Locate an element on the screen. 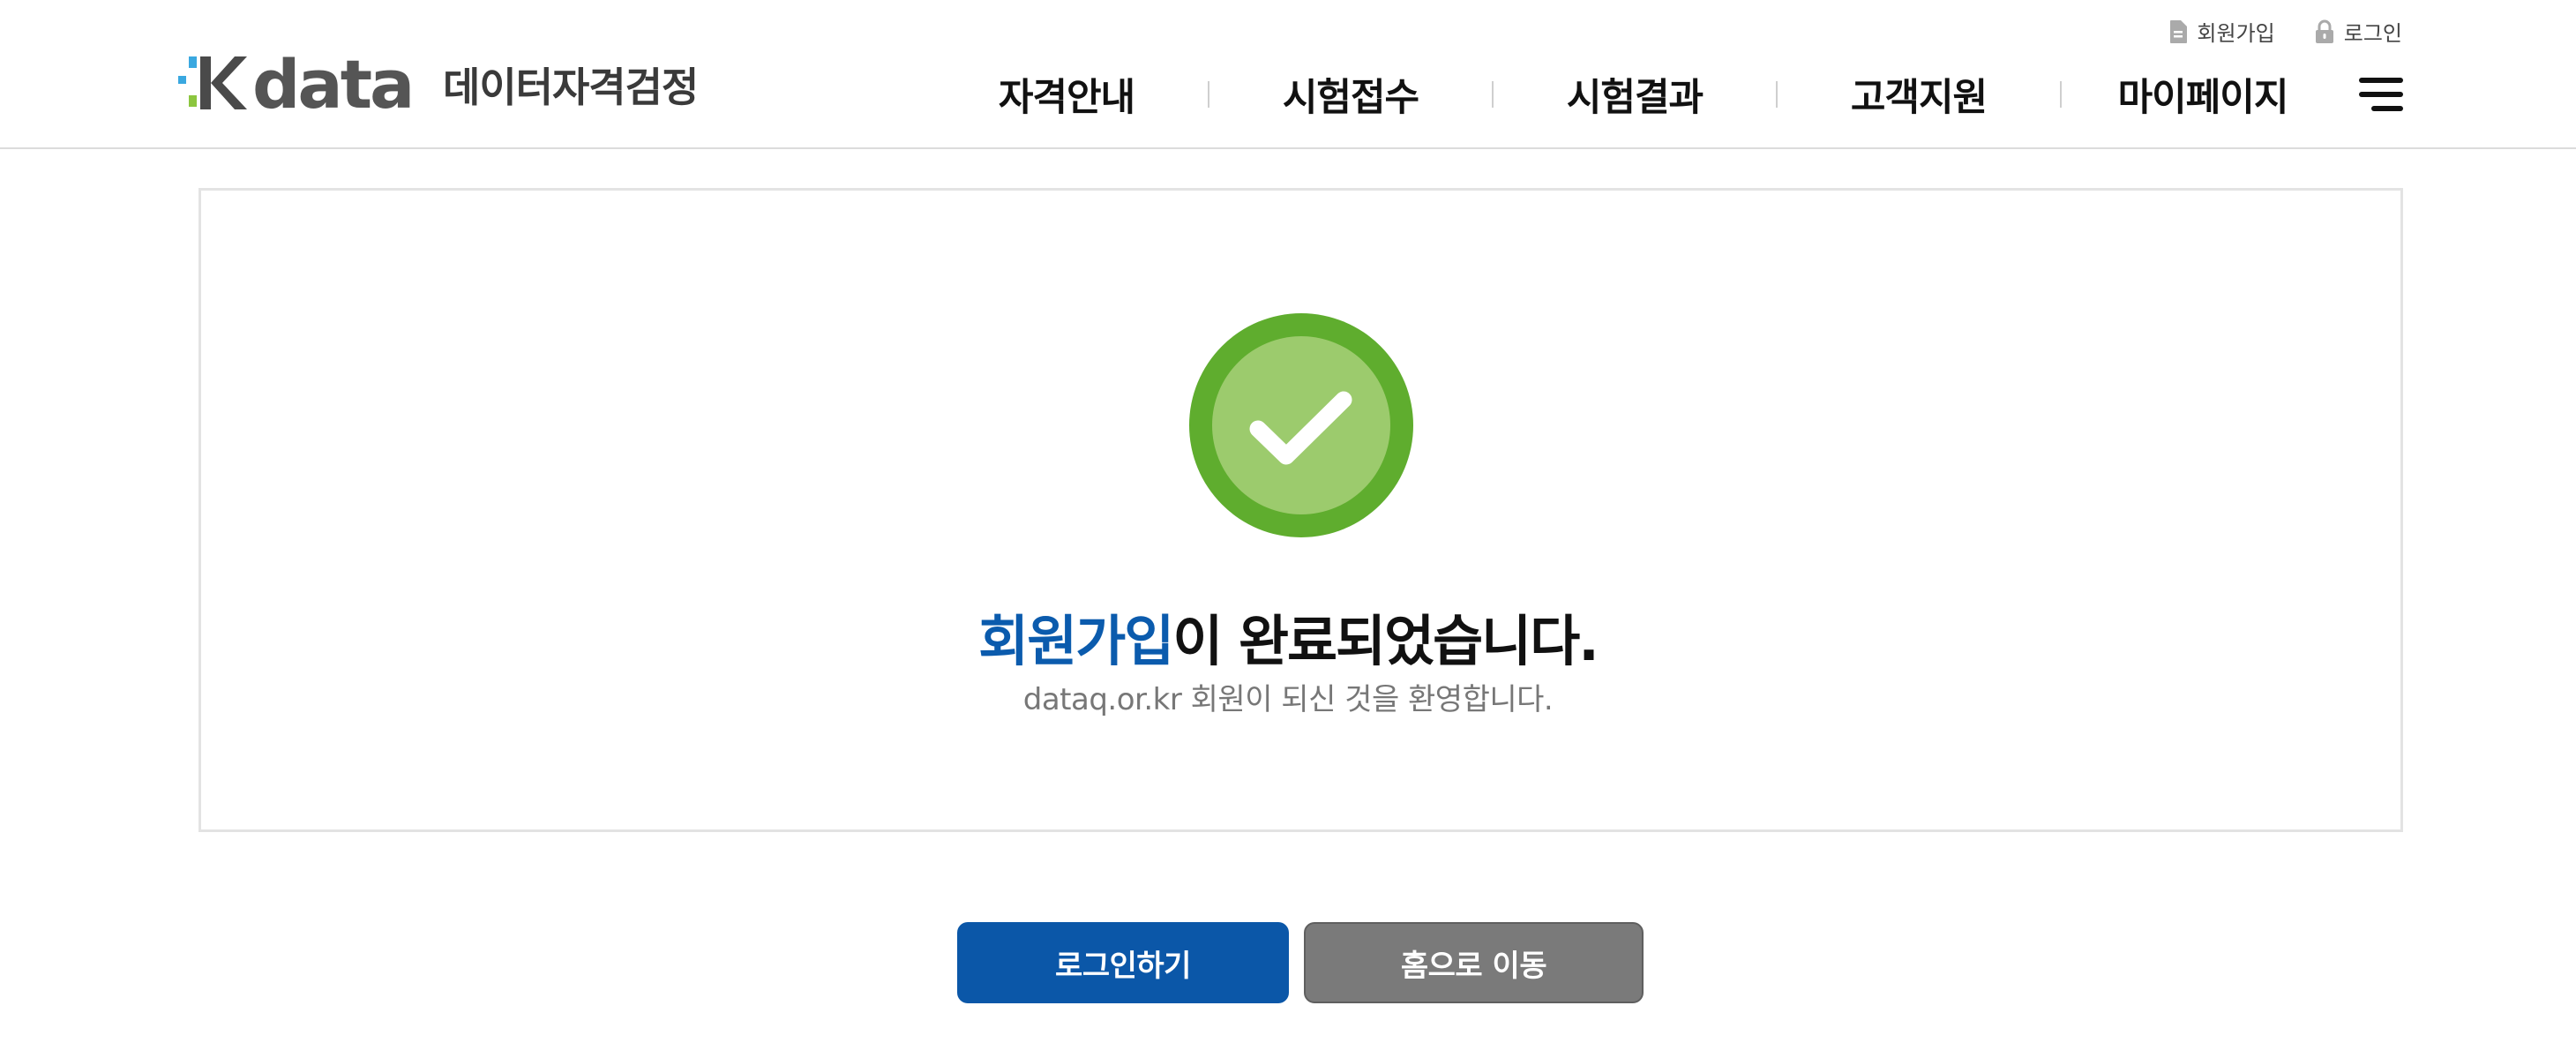  lock-icon is located at coordinates (2324, 31).